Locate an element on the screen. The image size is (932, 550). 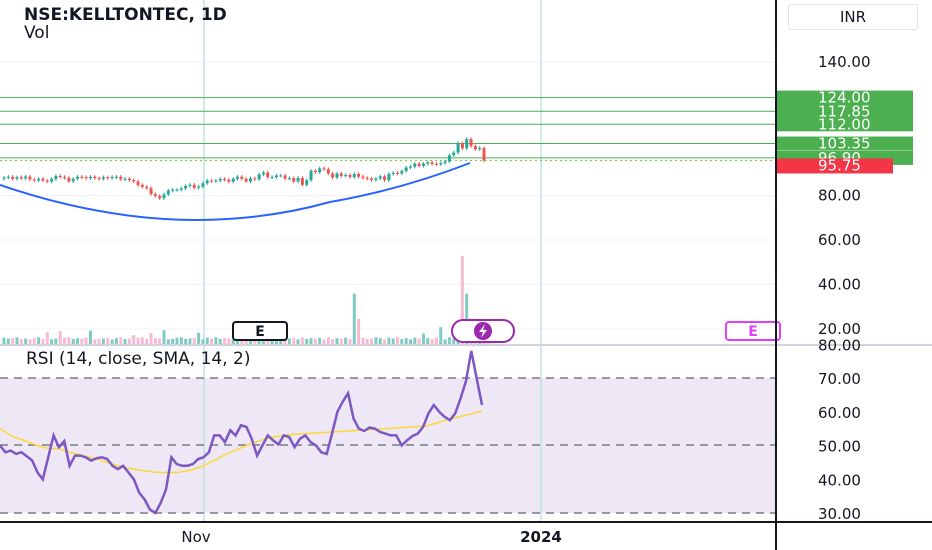
earnings-marker-2: E is located at coordinates (753, 331).